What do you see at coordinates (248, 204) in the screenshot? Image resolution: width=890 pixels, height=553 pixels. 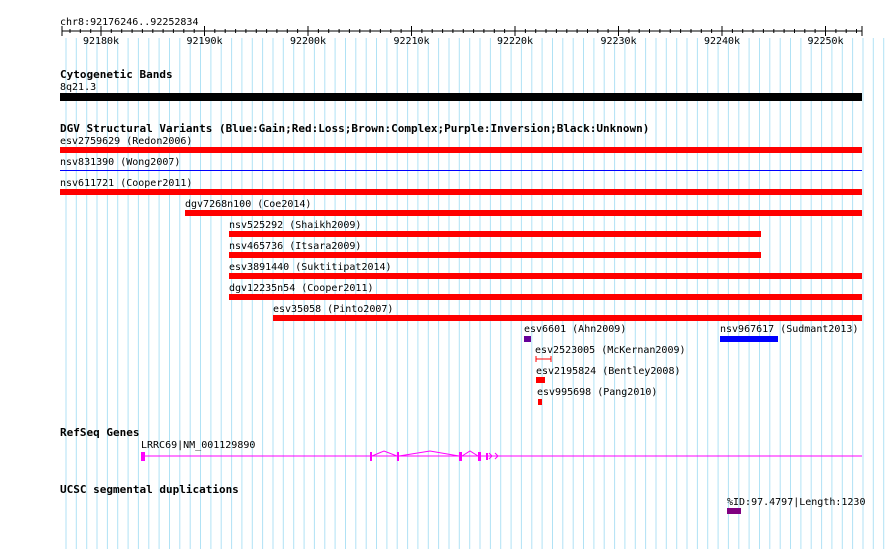 I see `dgv-feature-label: dgv7268n100 (Coe2014)` at bounding box center [248, 204].